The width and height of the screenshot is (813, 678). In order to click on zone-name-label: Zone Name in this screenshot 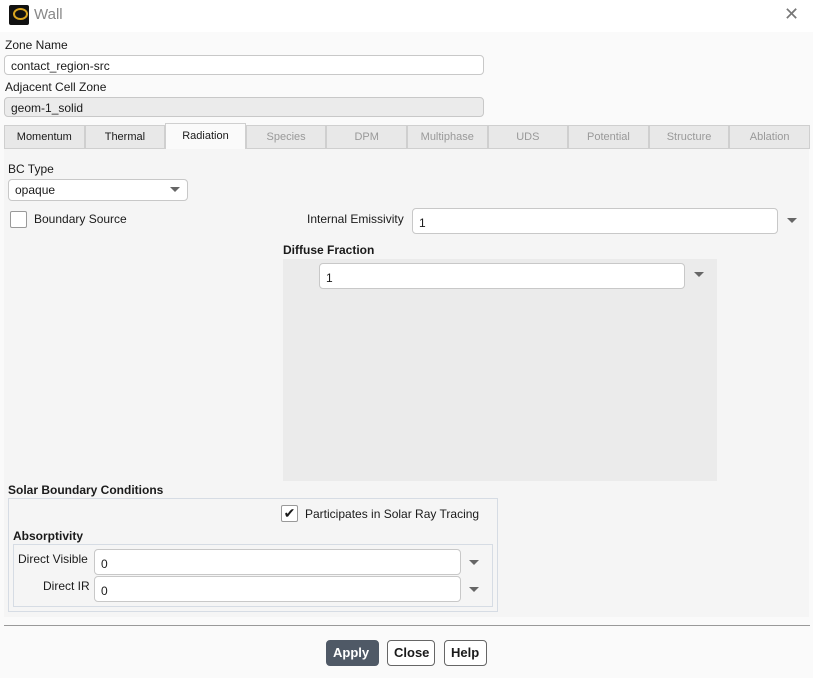, I will do `click(36, 45)`.